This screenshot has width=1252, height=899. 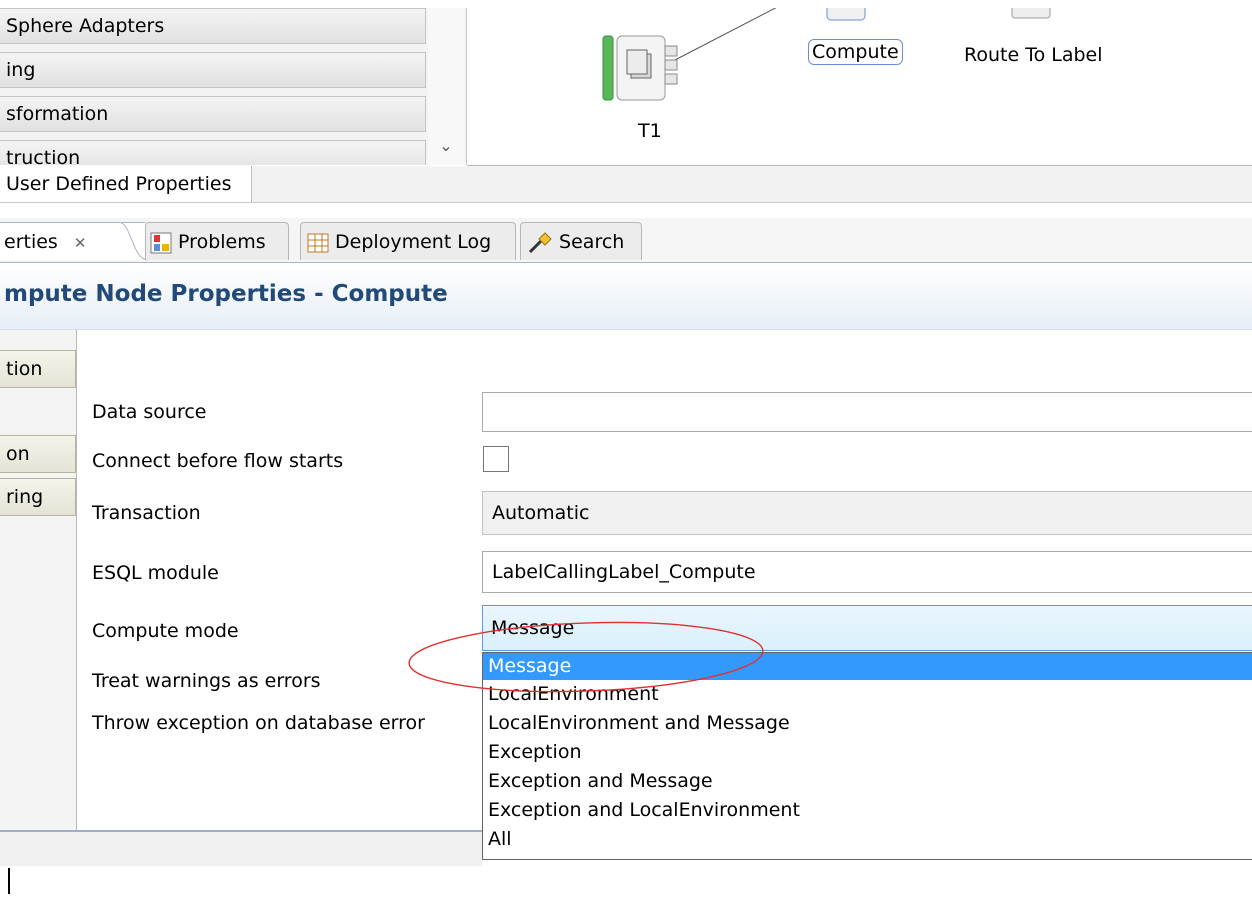 What do you see at coordinates (540, 242) in the screenshot?
I see `search-flashlight-icon` at bounding box center [540, 242].